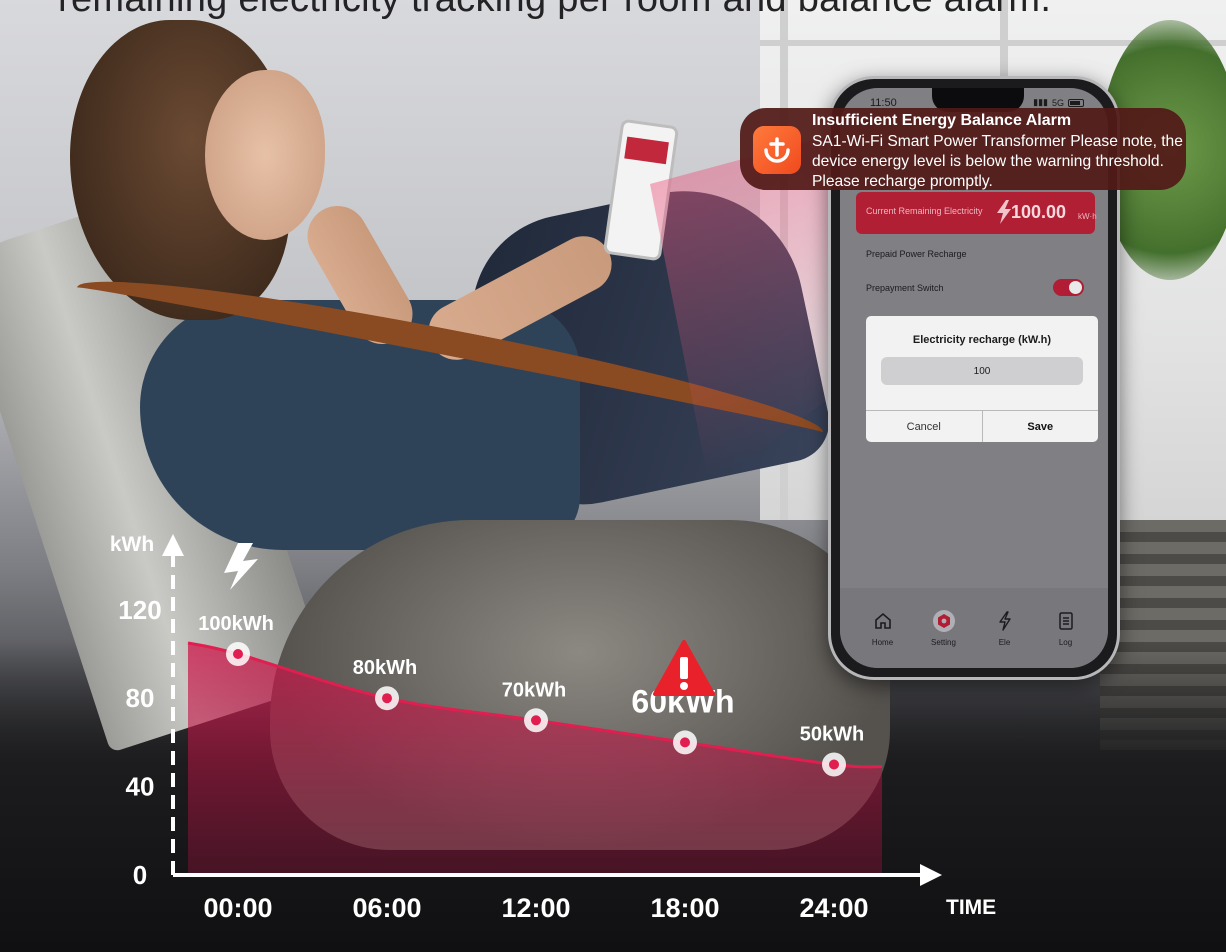  Describe the element at coordinates (1040, 426) in the screenshot. I see `save-button: Save` at that location.